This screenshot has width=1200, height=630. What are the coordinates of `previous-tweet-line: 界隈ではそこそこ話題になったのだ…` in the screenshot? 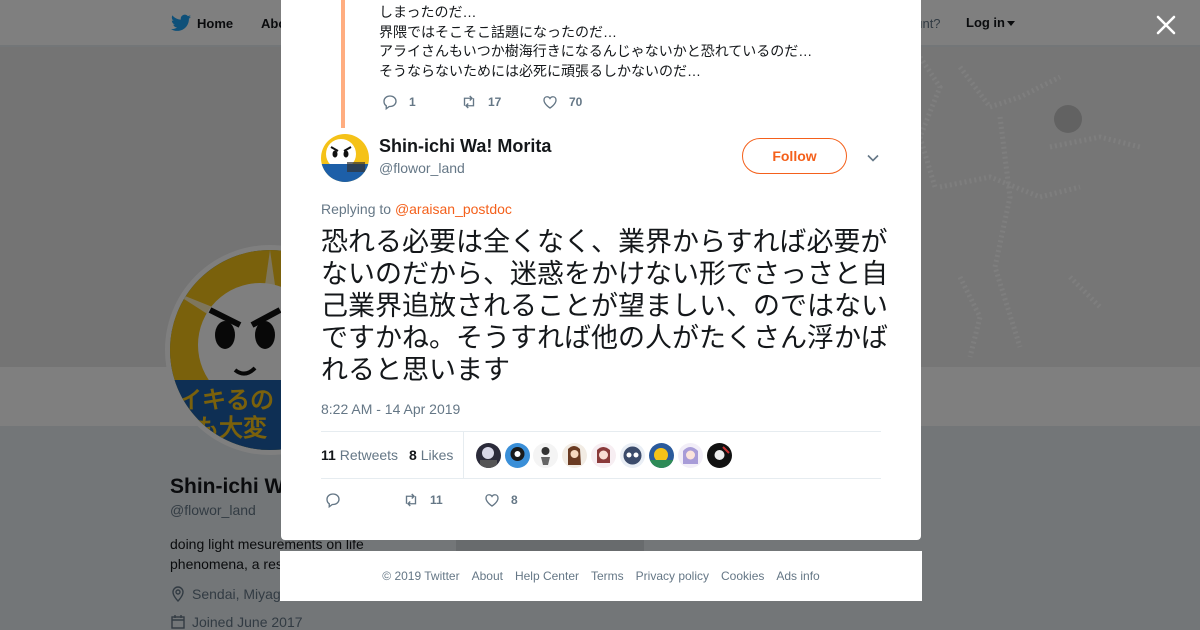 It's located at (498, 31).